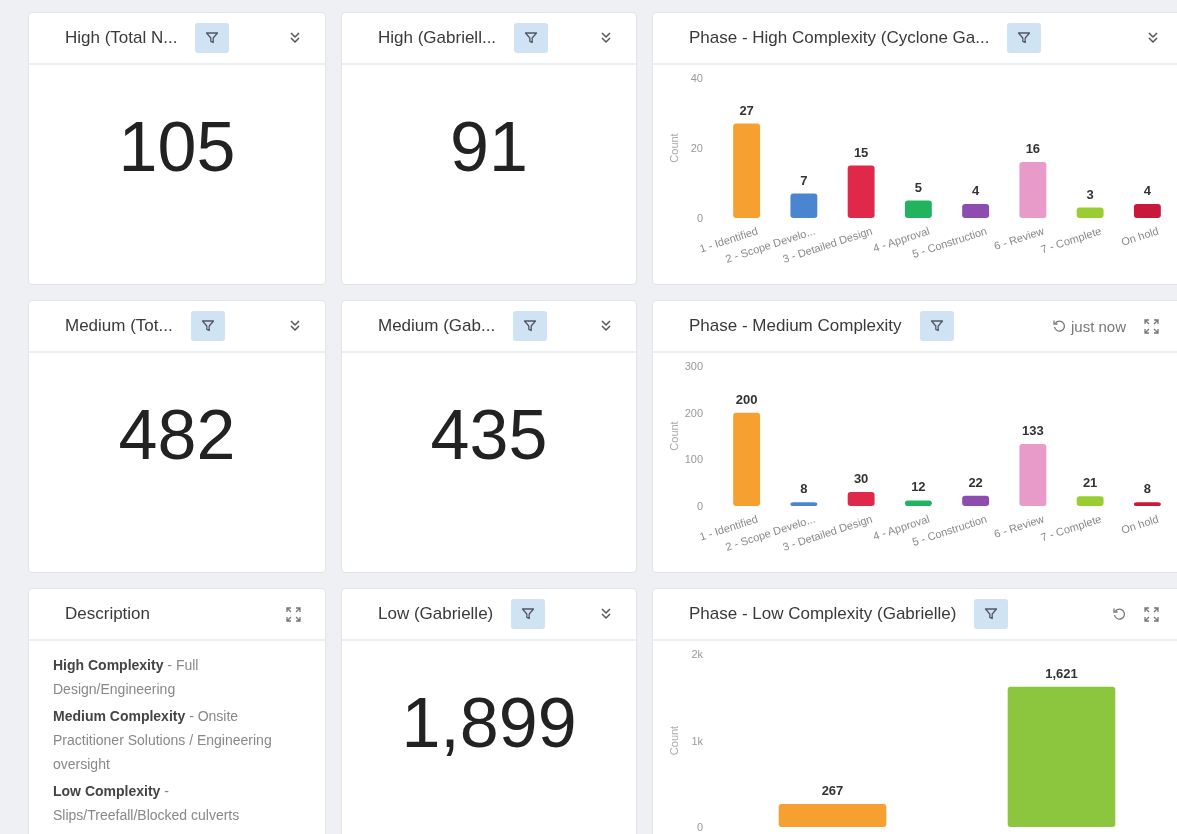  Describe the element at coordinates (918, 487) in the screenshot. I see `data-label: 12` at that location.